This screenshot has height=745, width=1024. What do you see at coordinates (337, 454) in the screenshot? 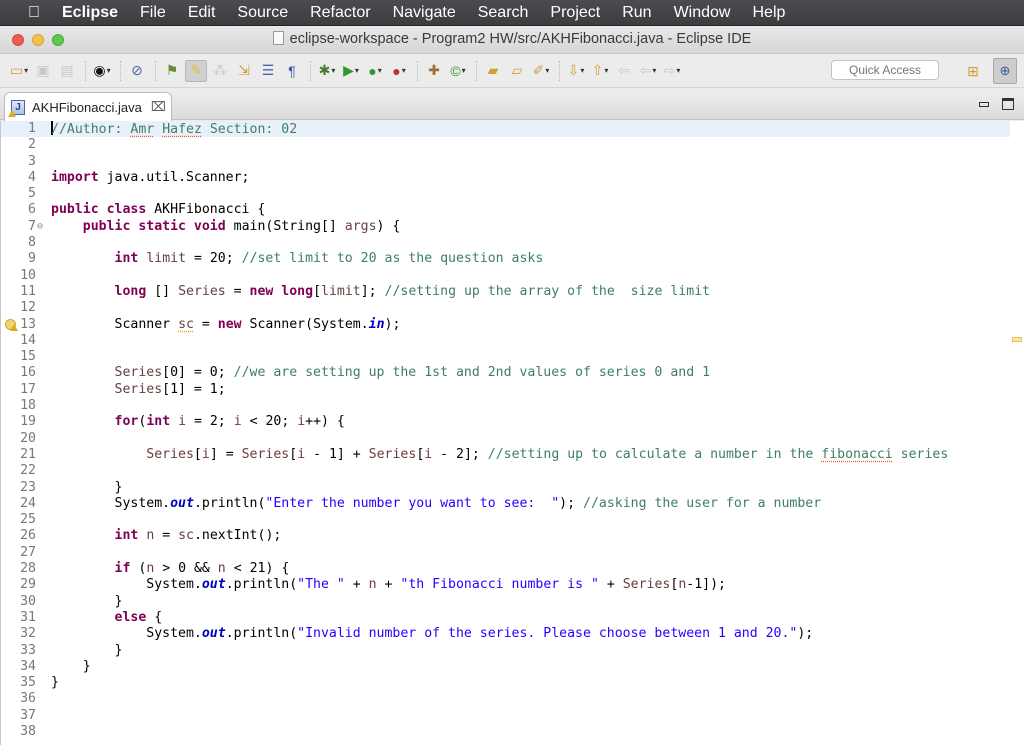
I see `code-text: - 1] +` at bounding box center [337, 454].